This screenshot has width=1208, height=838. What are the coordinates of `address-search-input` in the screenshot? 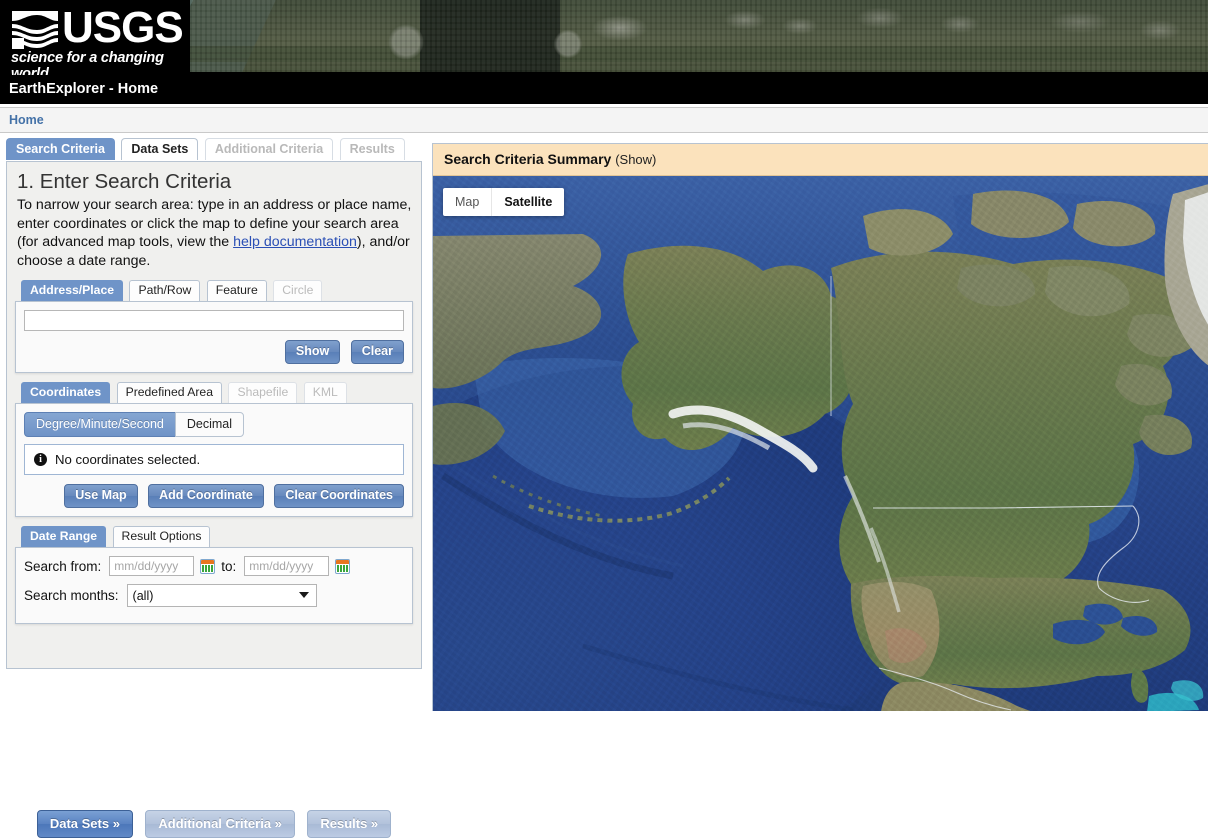 It's located at (214, 320).